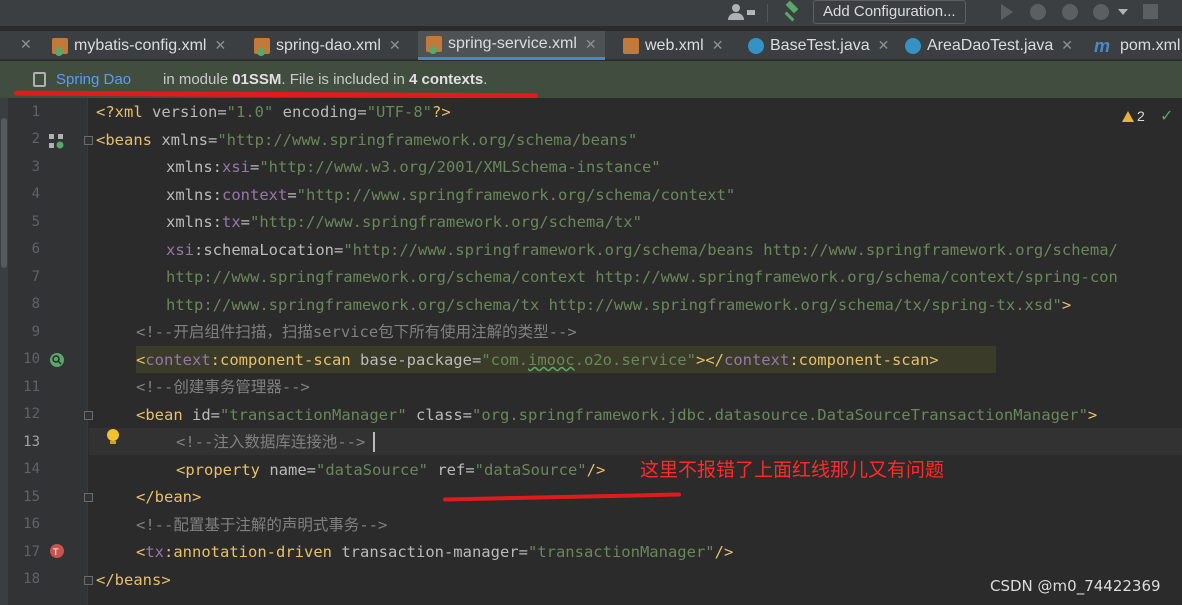 Image resolution: width=1182 pixels, height=605 pixels. I want to click on tab-spring-service: spring-service.xml ✕, so click(511, 45).